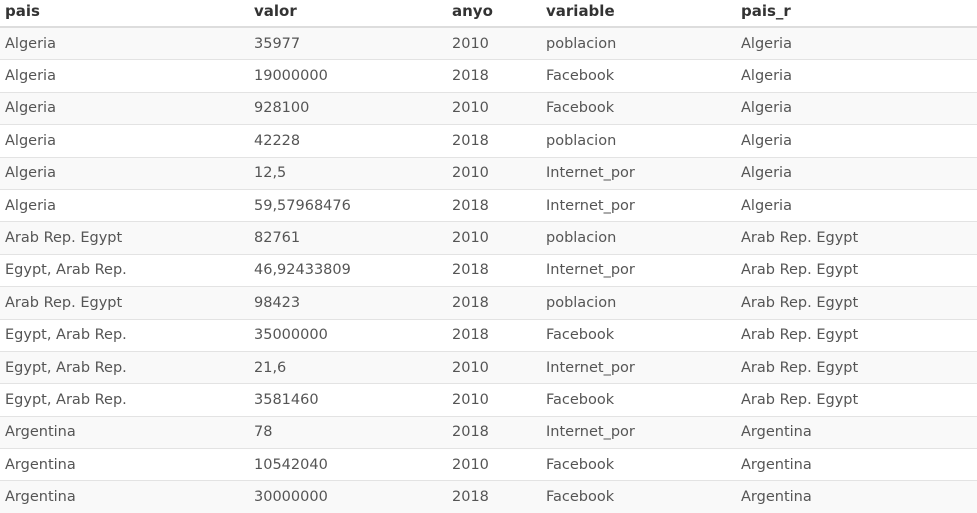 The width and height of the screenshot is (977, 513). What do you see at coordinates (348, 76) in the screenshot?
I see `table-cell-valor: 19000000` at bounding box center [348, 76].